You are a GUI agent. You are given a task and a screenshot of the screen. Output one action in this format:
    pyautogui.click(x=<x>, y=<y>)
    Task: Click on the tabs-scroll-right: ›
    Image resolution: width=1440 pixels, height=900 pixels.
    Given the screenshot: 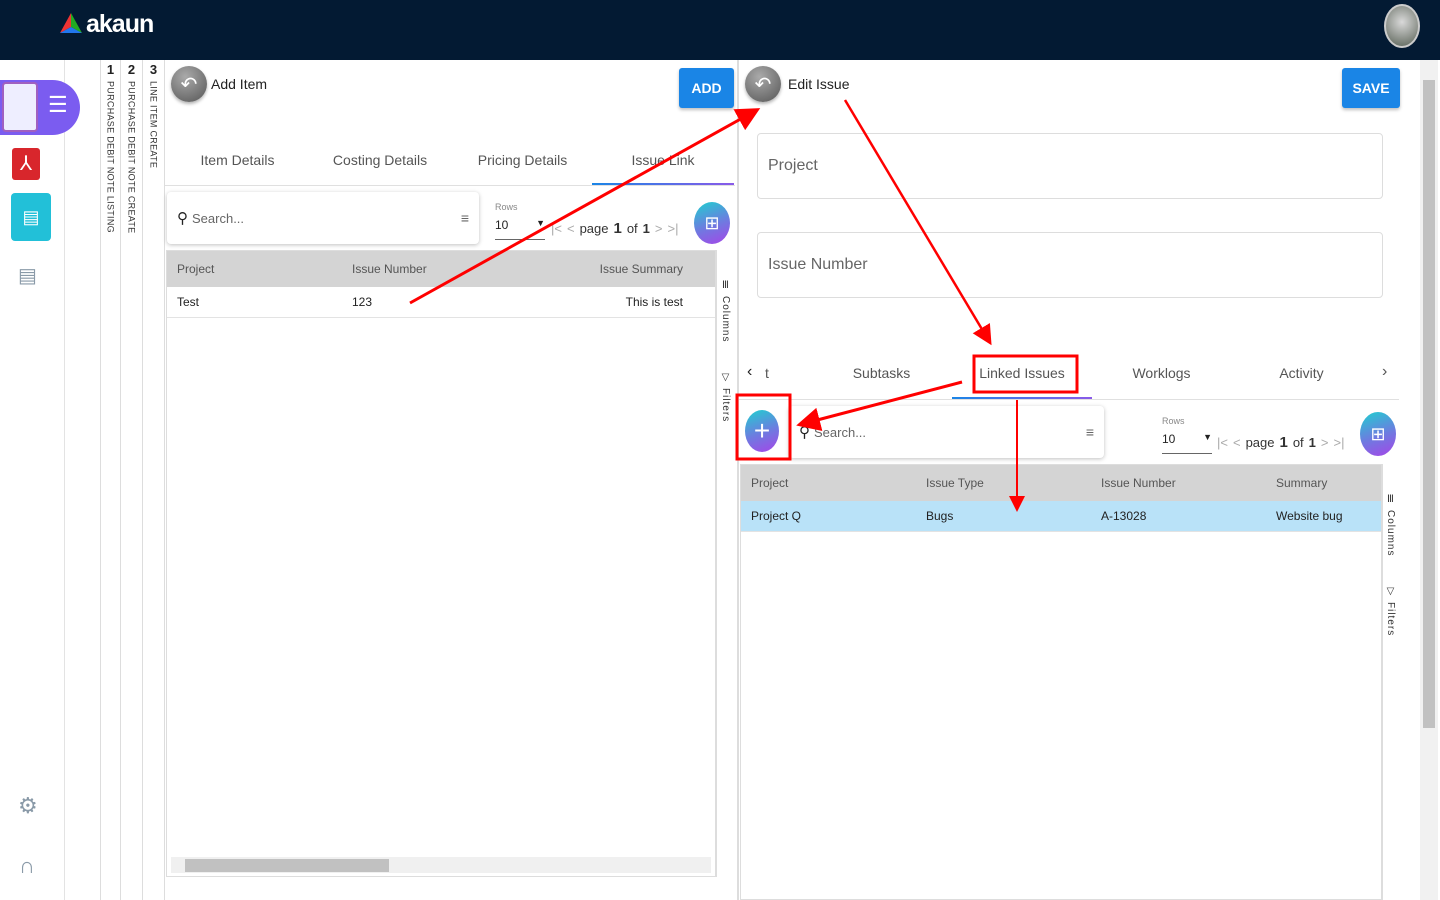 What is the action you would take?
    pyautogui.click(x=1384, y=372)
    